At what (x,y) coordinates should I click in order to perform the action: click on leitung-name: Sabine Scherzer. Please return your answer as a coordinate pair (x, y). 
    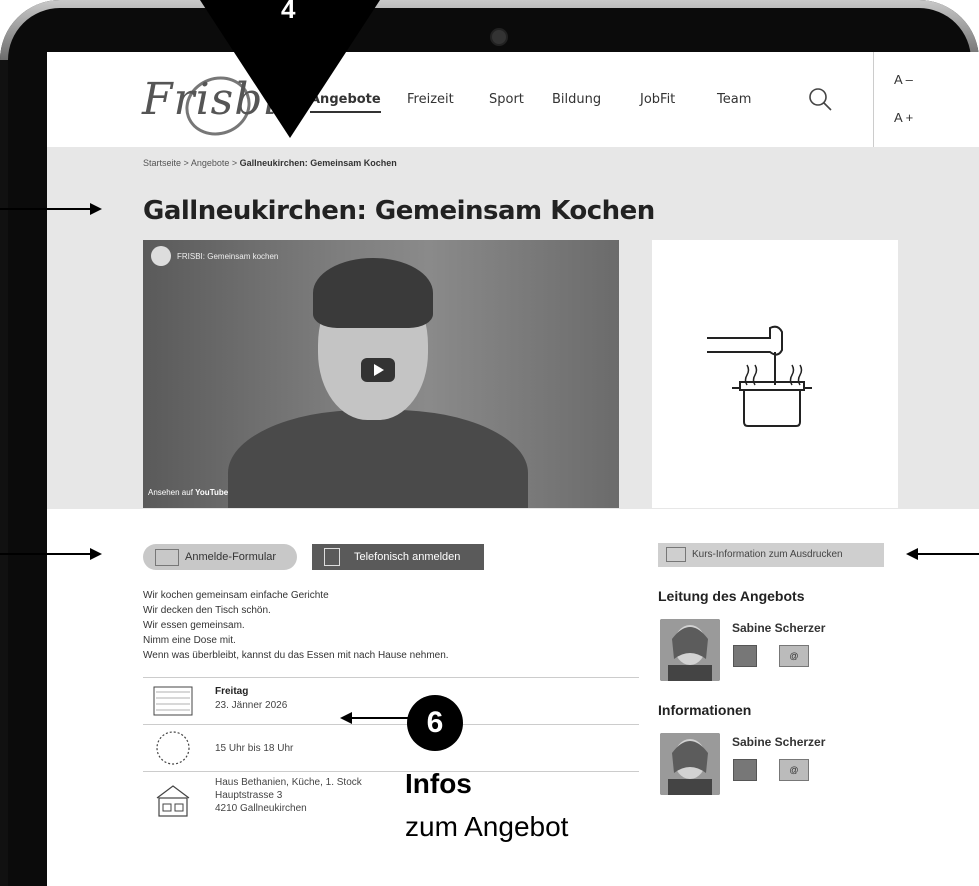
    Looking at the image, I should click on (779, 628).